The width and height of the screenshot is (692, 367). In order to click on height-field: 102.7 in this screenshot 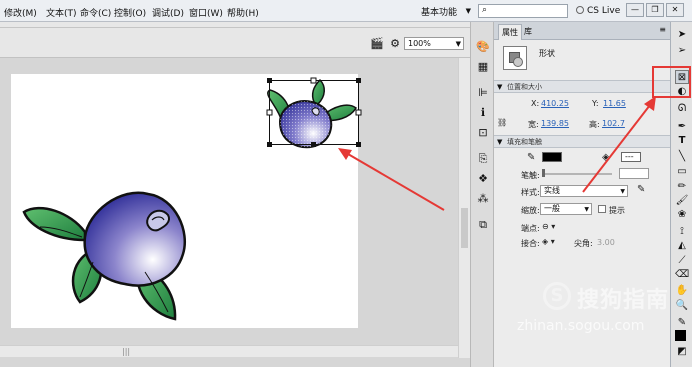, I will do `click(613, 123)`.